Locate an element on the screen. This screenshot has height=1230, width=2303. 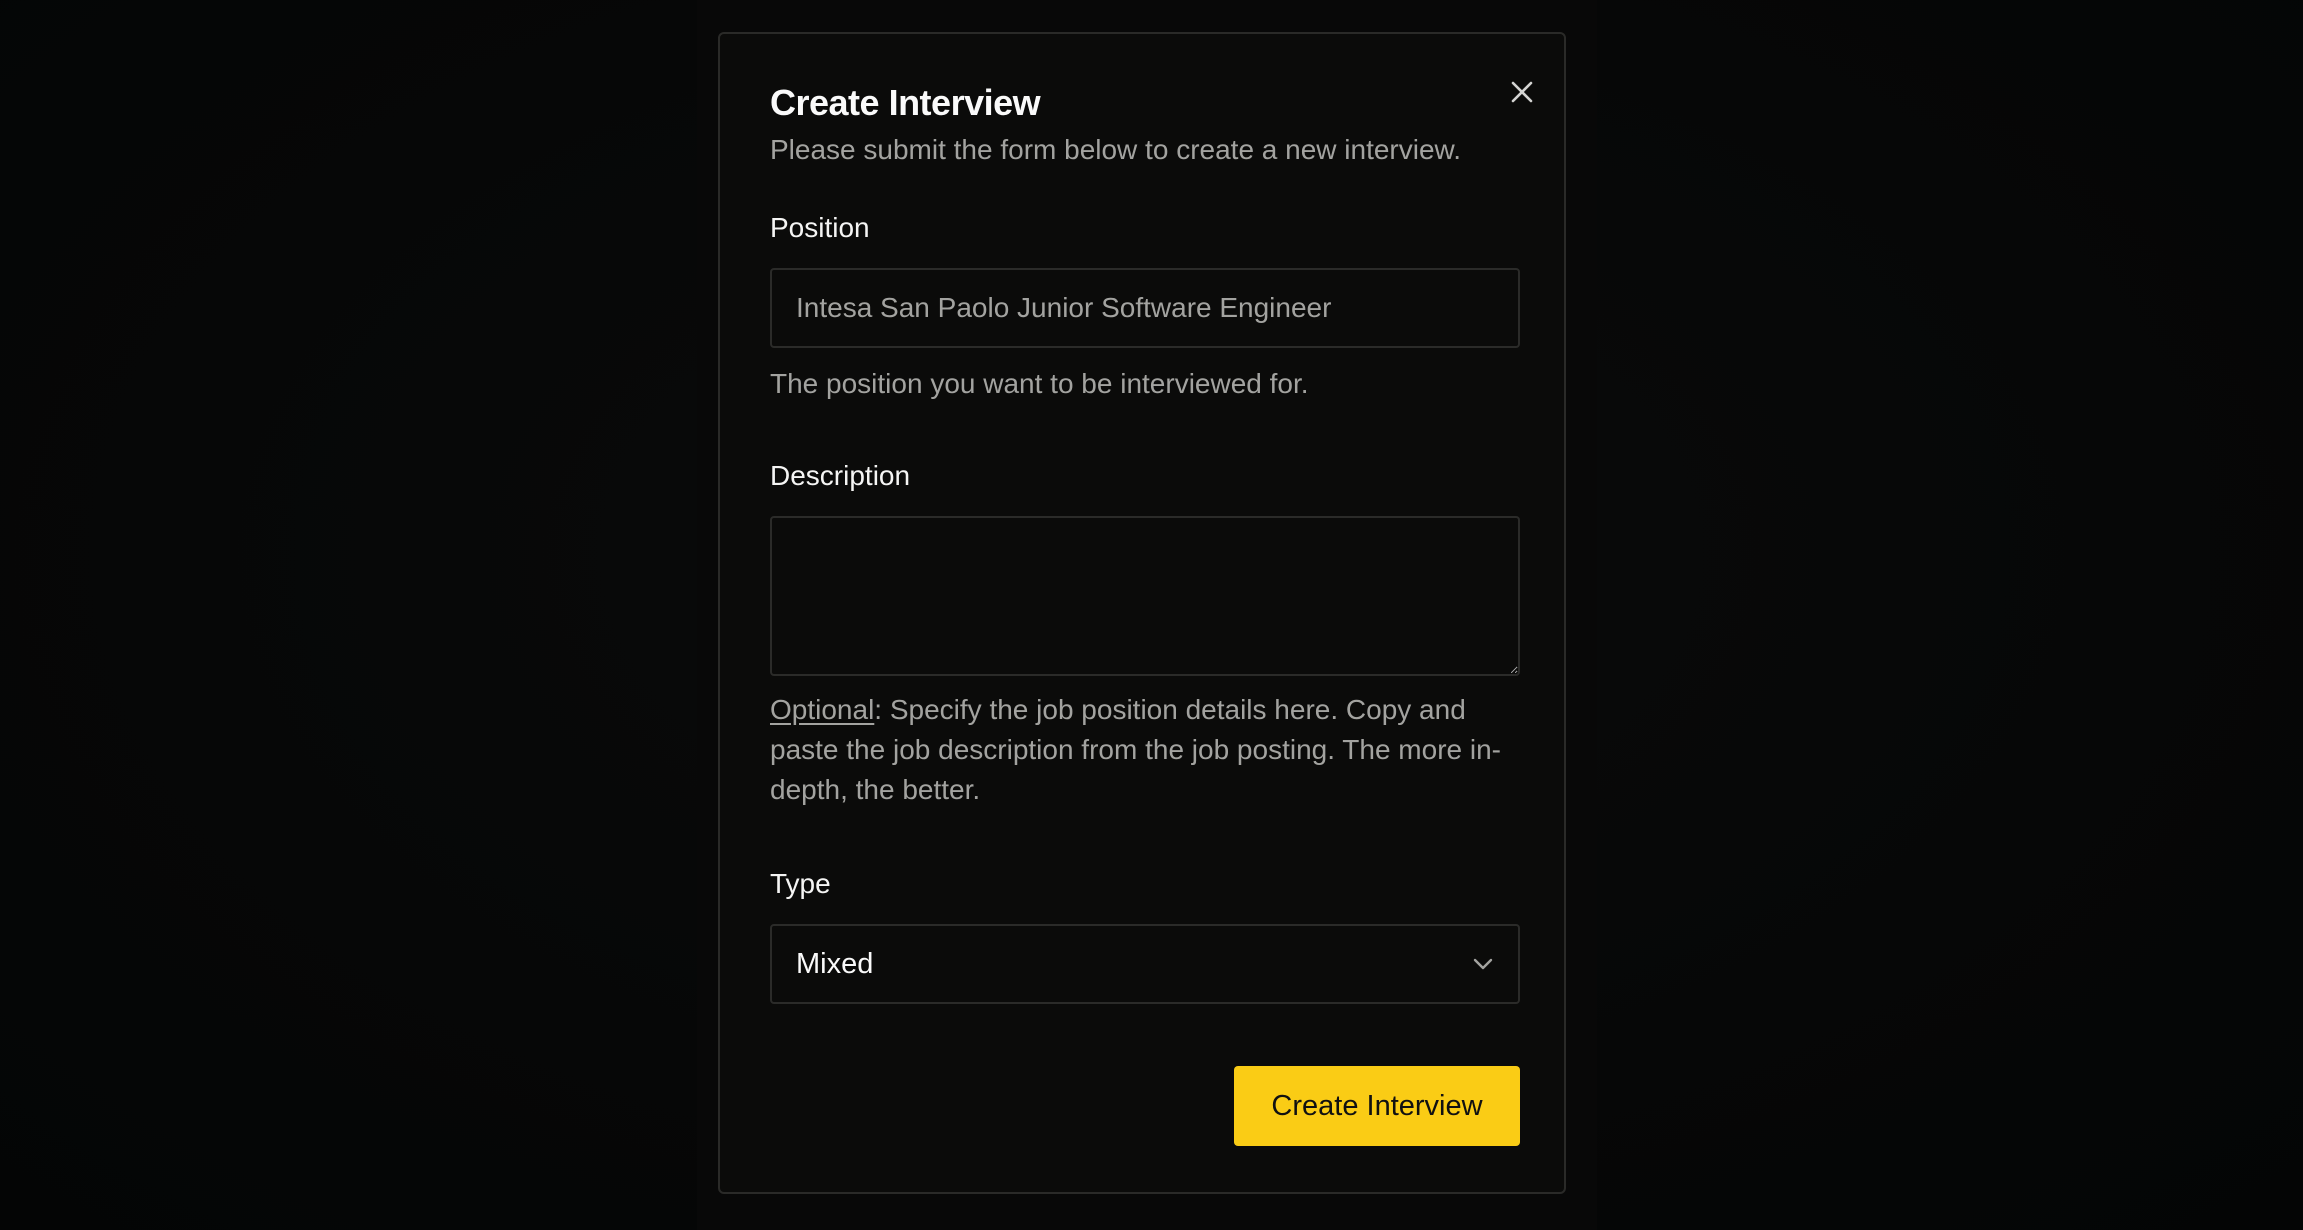
chevron-down-icon is located at coordinates (1483, 964).